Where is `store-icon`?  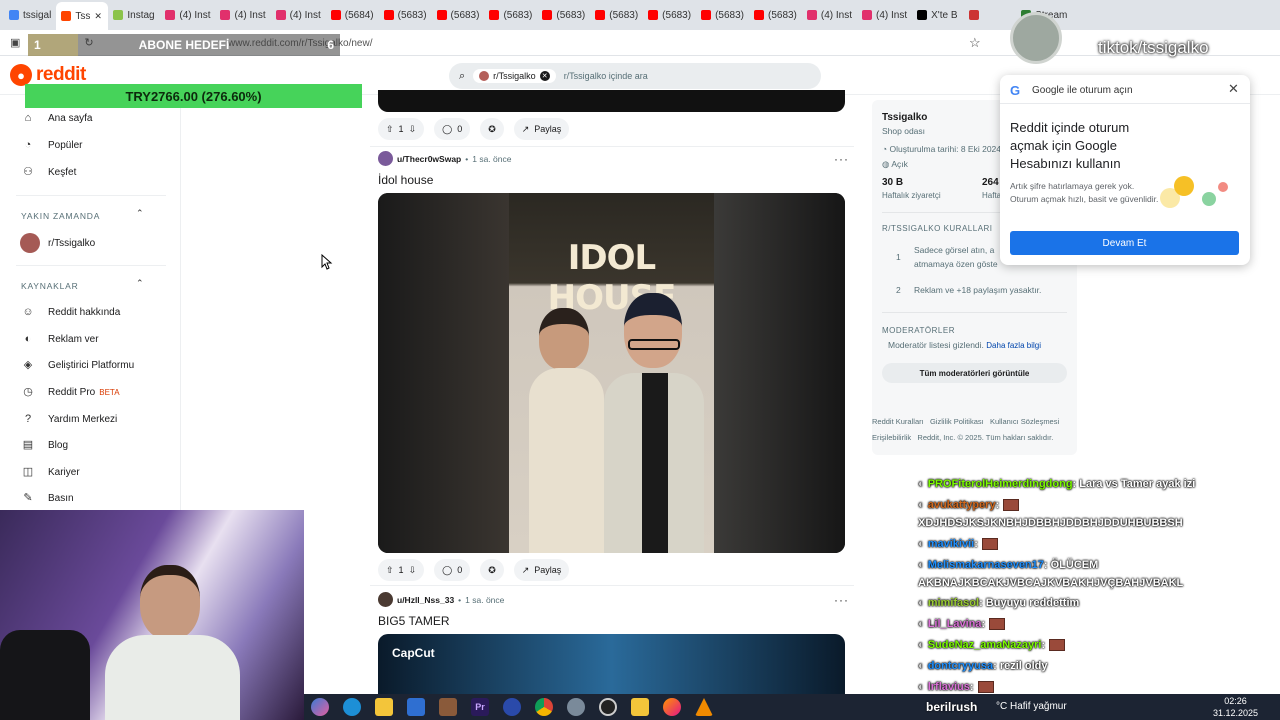 store-icon is located at coordinates (384, 707).